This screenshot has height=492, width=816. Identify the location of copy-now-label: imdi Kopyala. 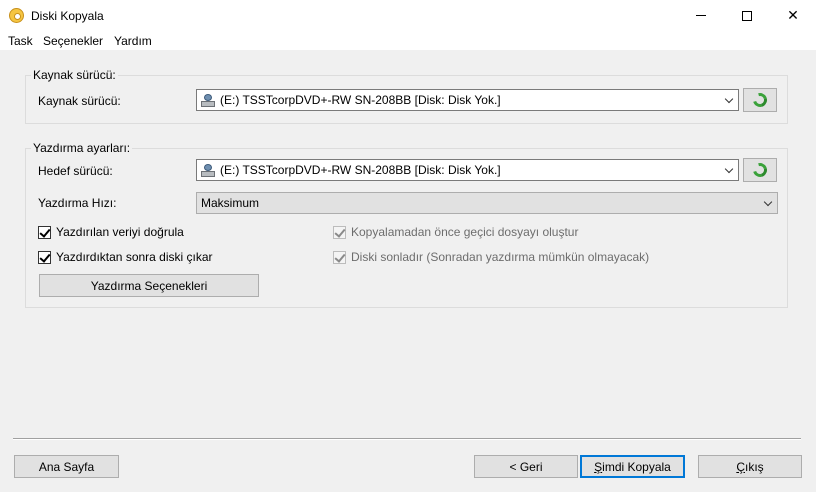
(636, 466).